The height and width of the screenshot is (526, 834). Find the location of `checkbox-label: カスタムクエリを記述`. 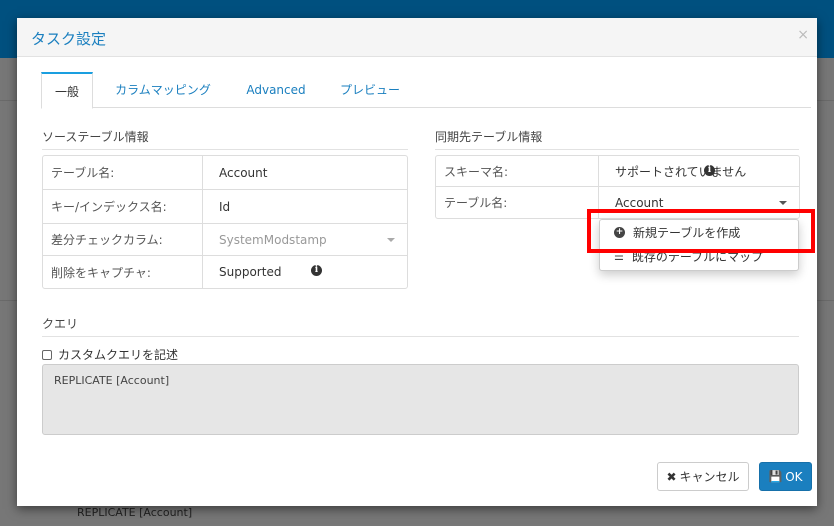

checkbox-label: カスタムクエリを記述 is located at coordinates (118, 355).